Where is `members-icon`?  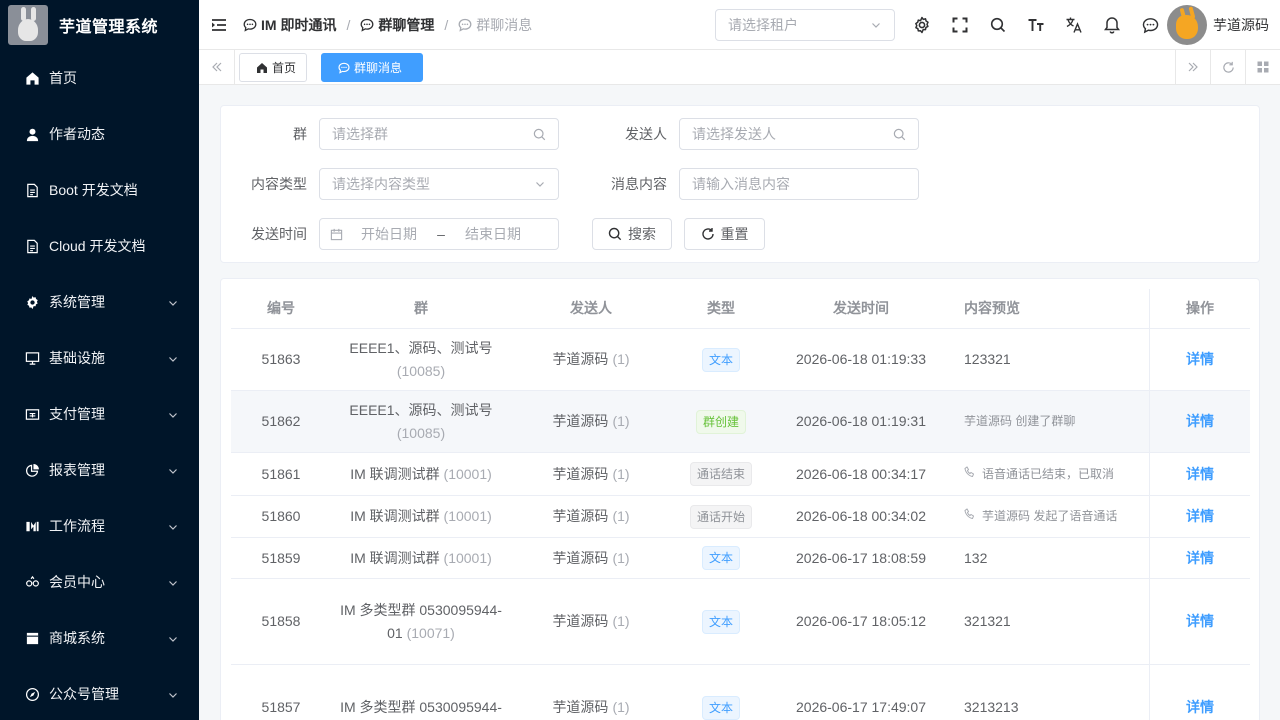
members-icon is located at coordinates (32, 582).